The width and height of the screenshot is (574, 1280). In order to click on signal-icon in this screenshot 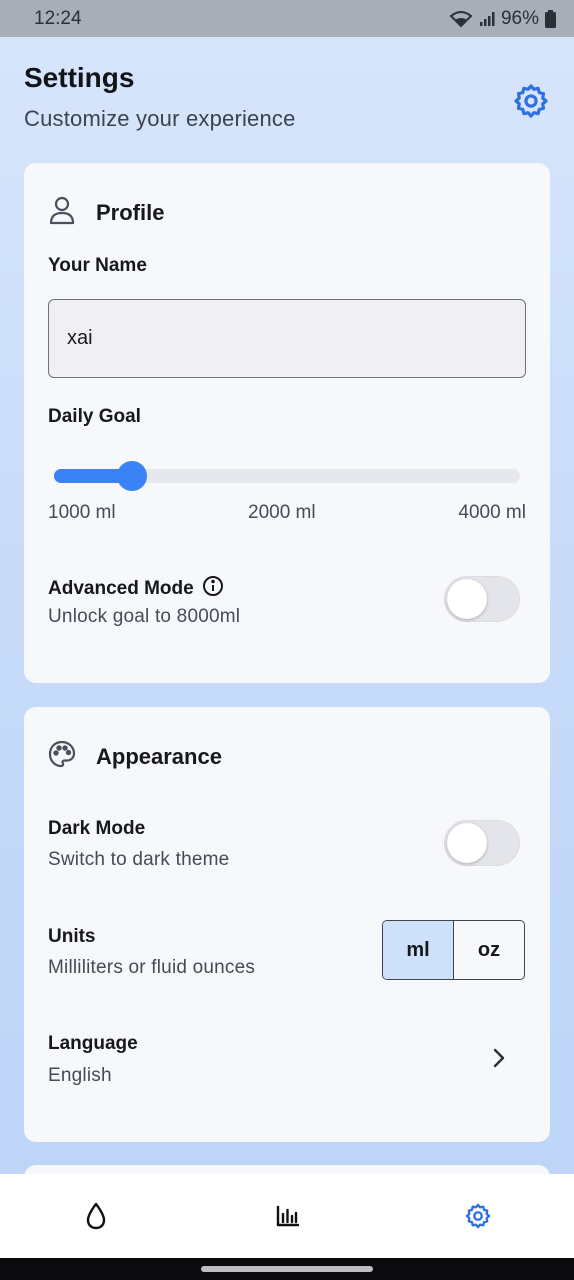, I will do `click(487, 19)`.